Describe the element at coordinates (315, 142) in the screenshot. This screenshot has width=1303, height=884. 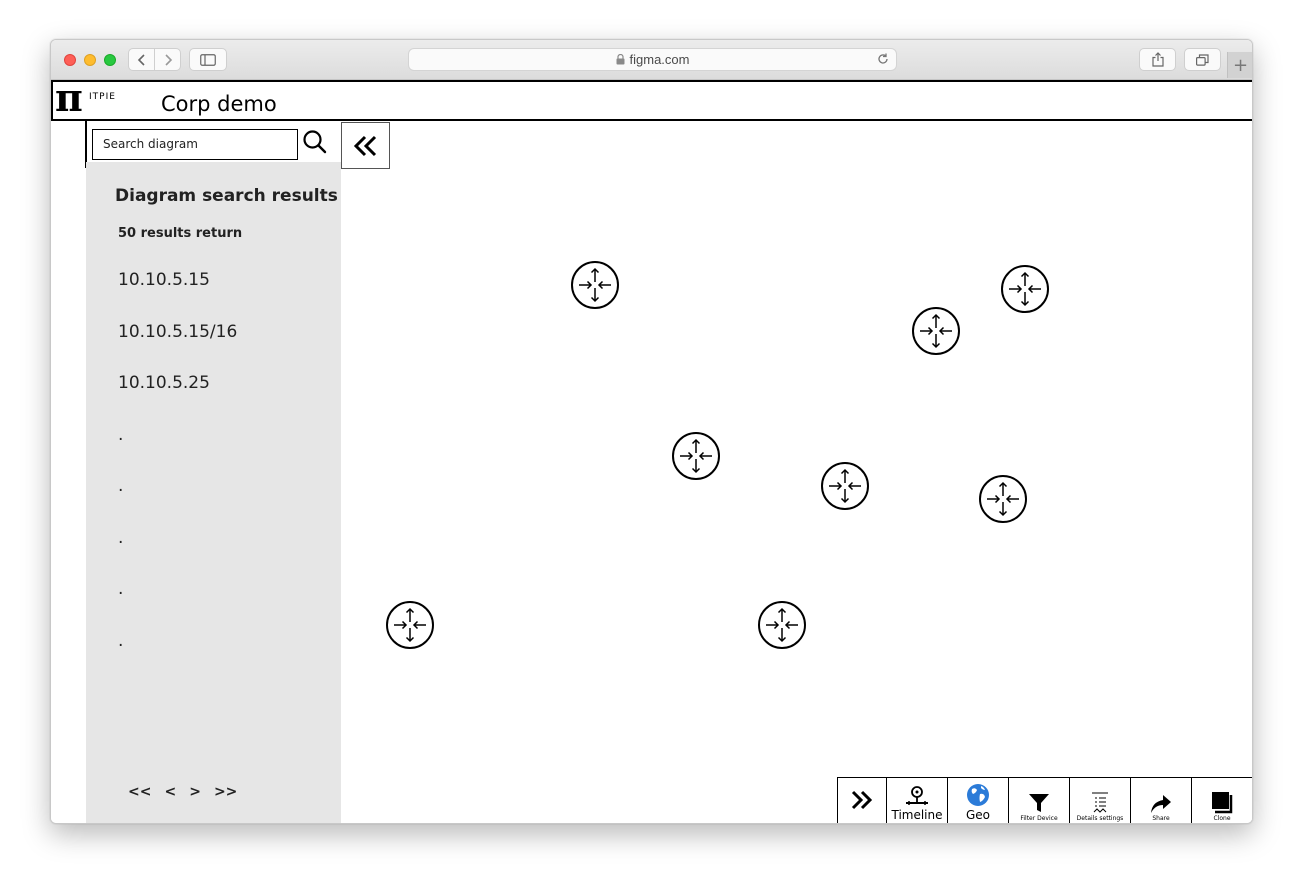
I see `search-icon` at that location.